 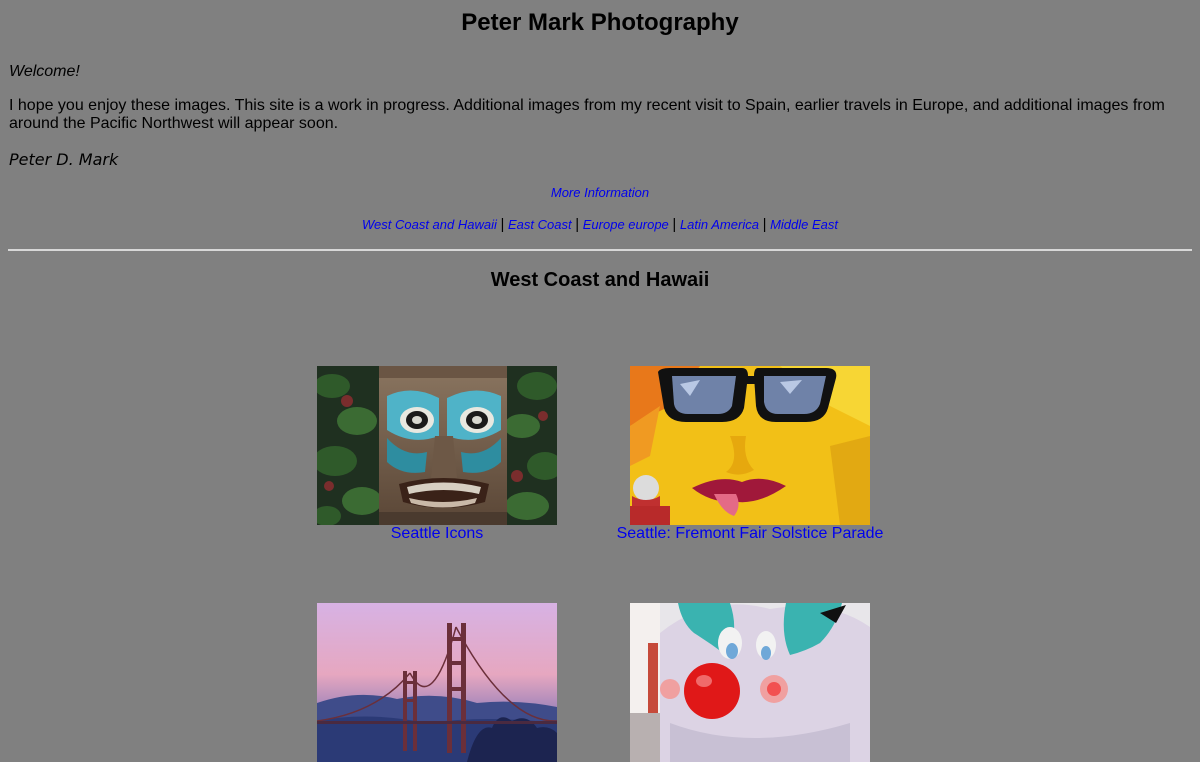 What do you see at coordinates (626, 224) in the screenshot?
I see `nav-link-europe: Europe europe` at bounding box center [626, 224].